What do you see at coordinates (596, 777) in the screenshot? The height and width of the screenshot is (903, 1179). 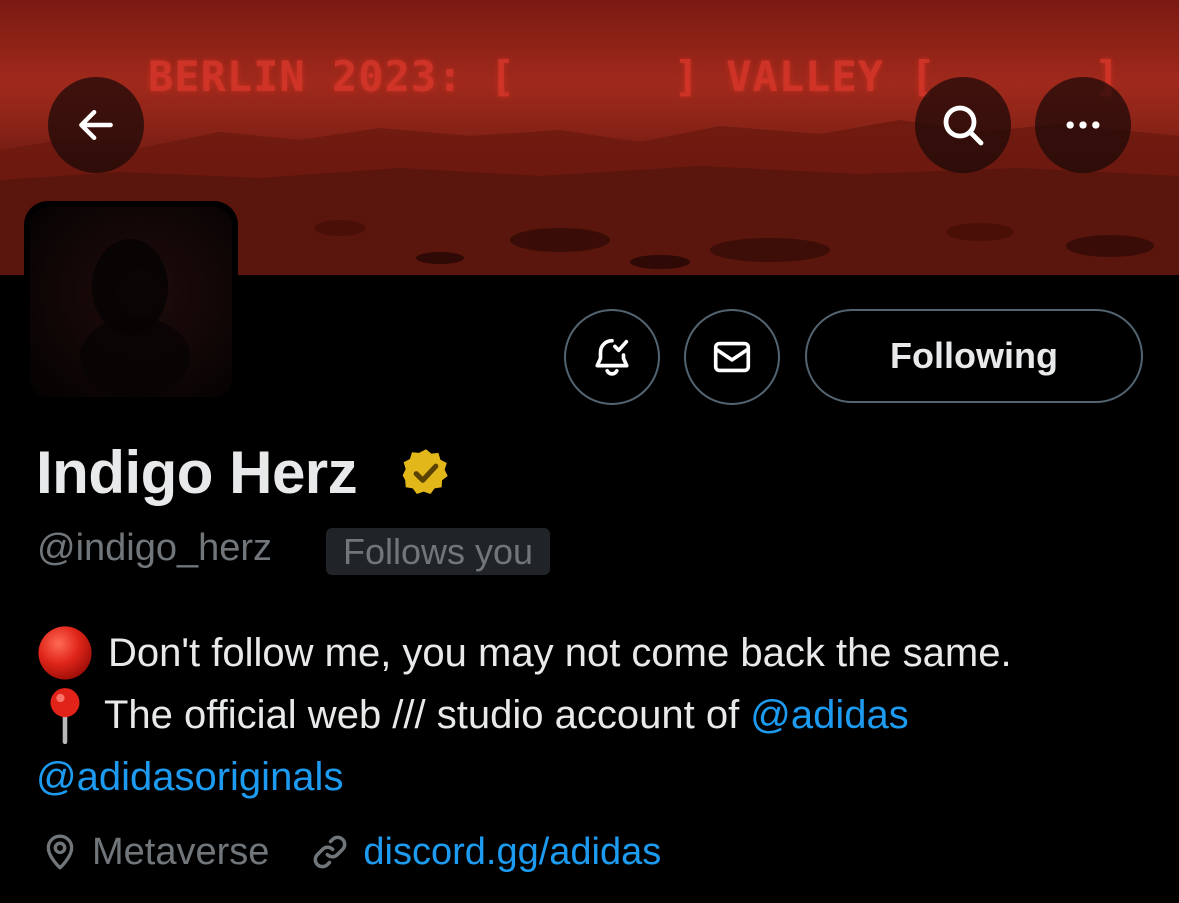 I see `bio-line-3: @adidasoriginals` at bounding box center [596, 777].